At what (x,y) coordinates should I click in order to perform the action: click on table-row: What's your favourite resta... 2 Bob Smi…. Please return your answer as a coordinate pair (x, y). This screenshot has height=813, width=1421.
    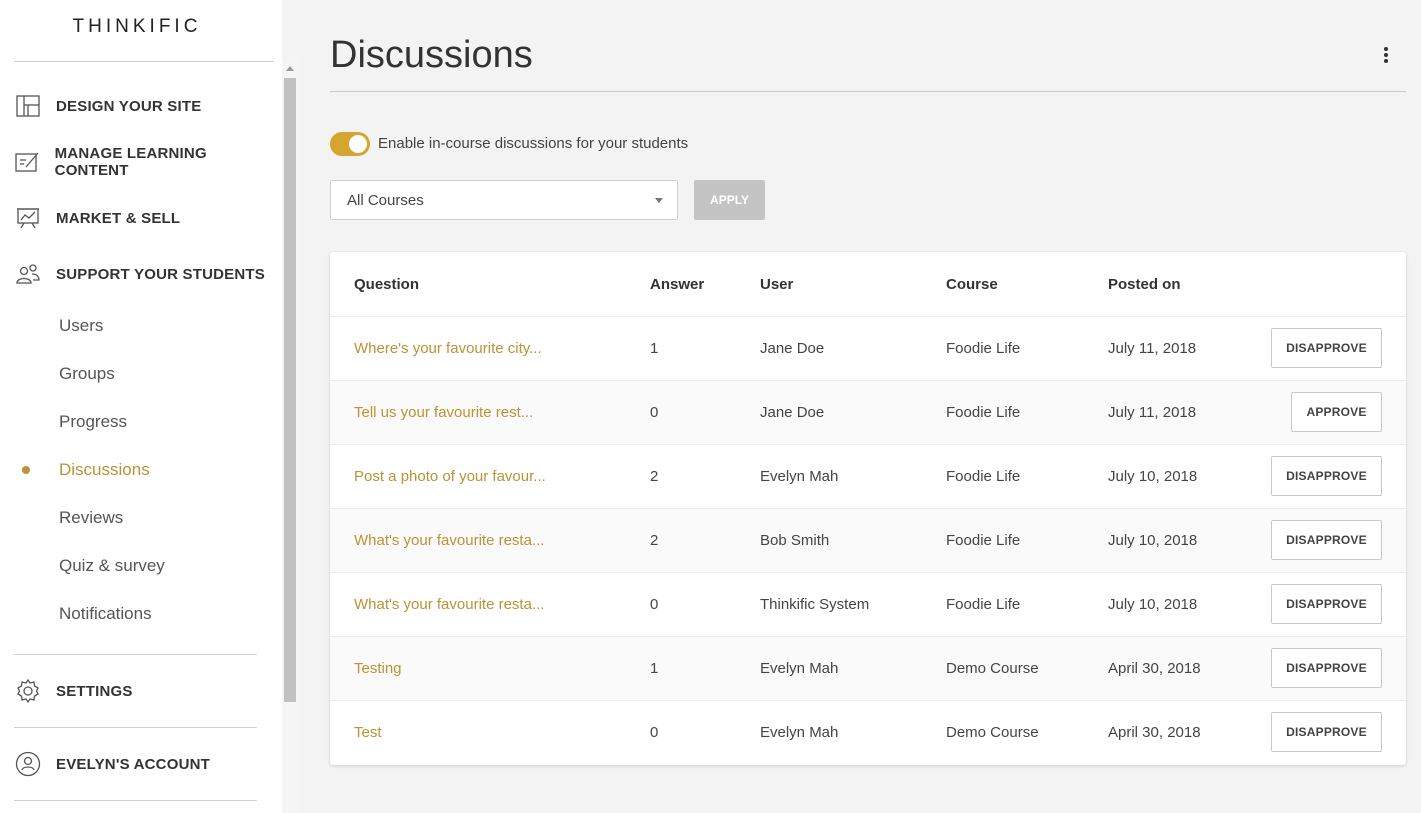
    Looking at the image, I should click on (868, 540).